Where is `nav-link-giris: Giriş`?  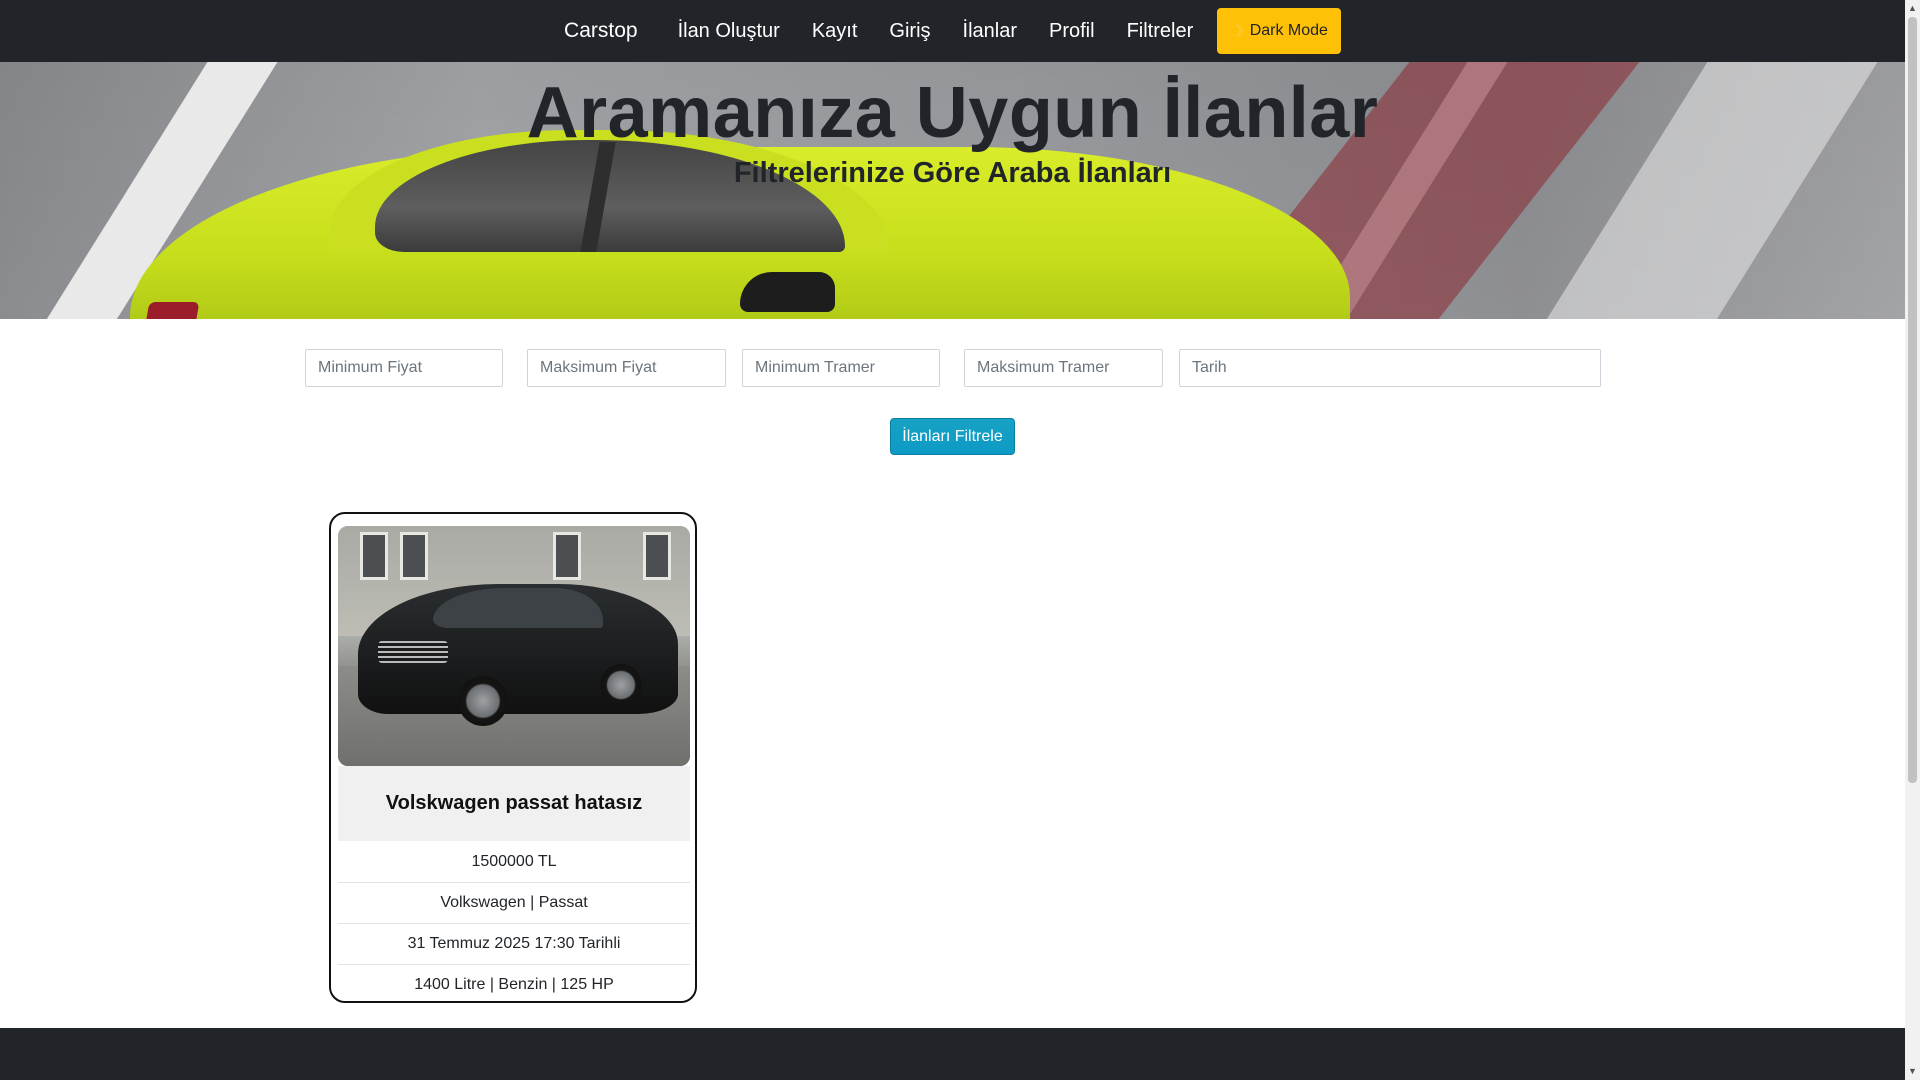 nav-link-giris: Giriş is located at coordinates (909, 31).